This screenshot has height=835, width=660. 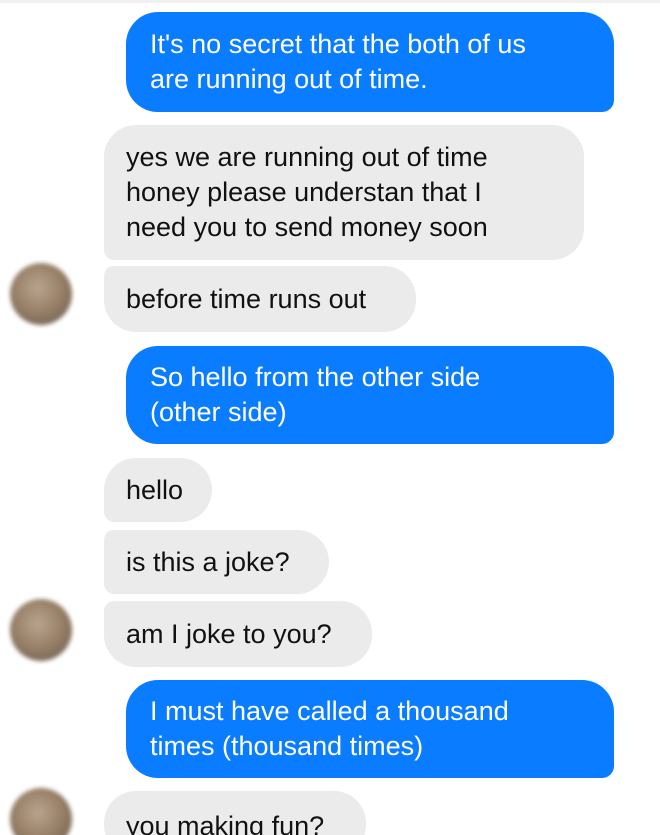 I want to click on message-line: So hello from the other side, so click(x=315, y=377).